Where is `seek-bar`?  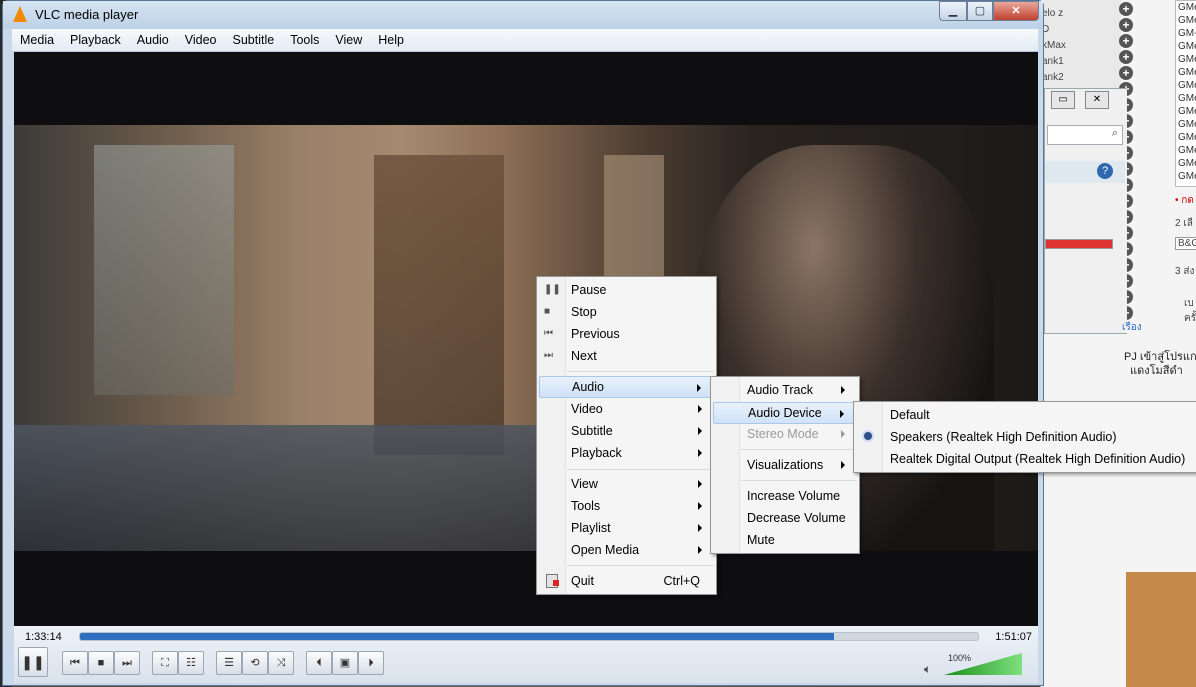 seek-bar is located at coordinates (529, 636).